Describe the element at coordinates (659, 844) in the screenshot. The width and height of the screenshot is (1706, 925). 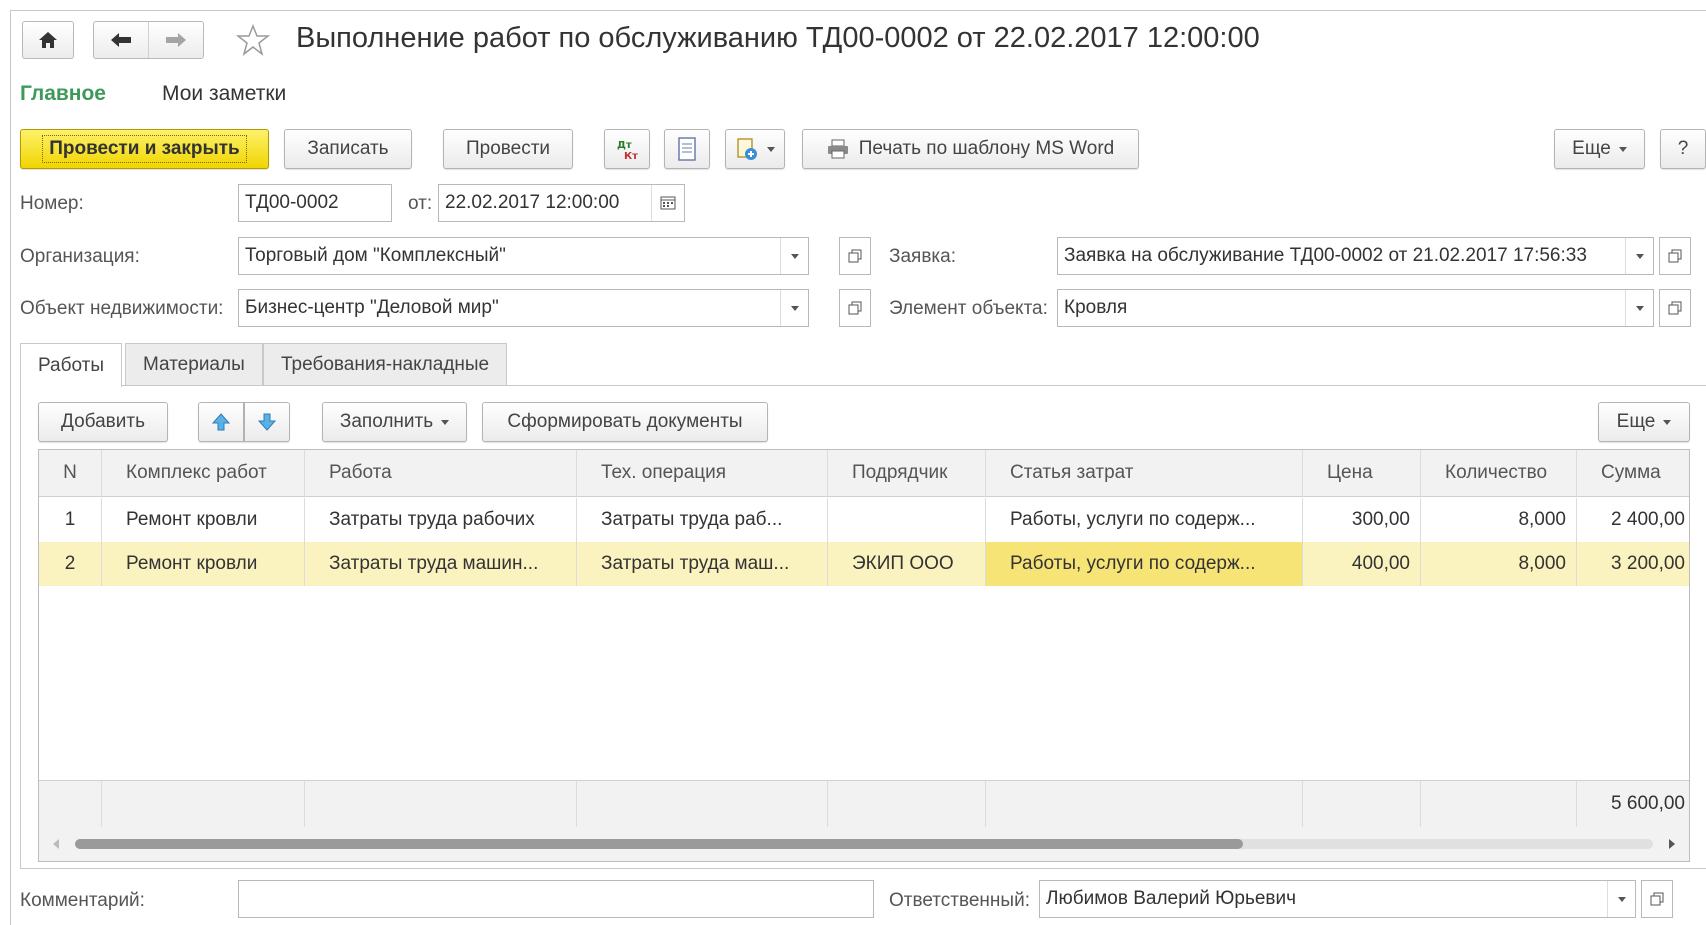
I see `scroll-thumb` at that location.